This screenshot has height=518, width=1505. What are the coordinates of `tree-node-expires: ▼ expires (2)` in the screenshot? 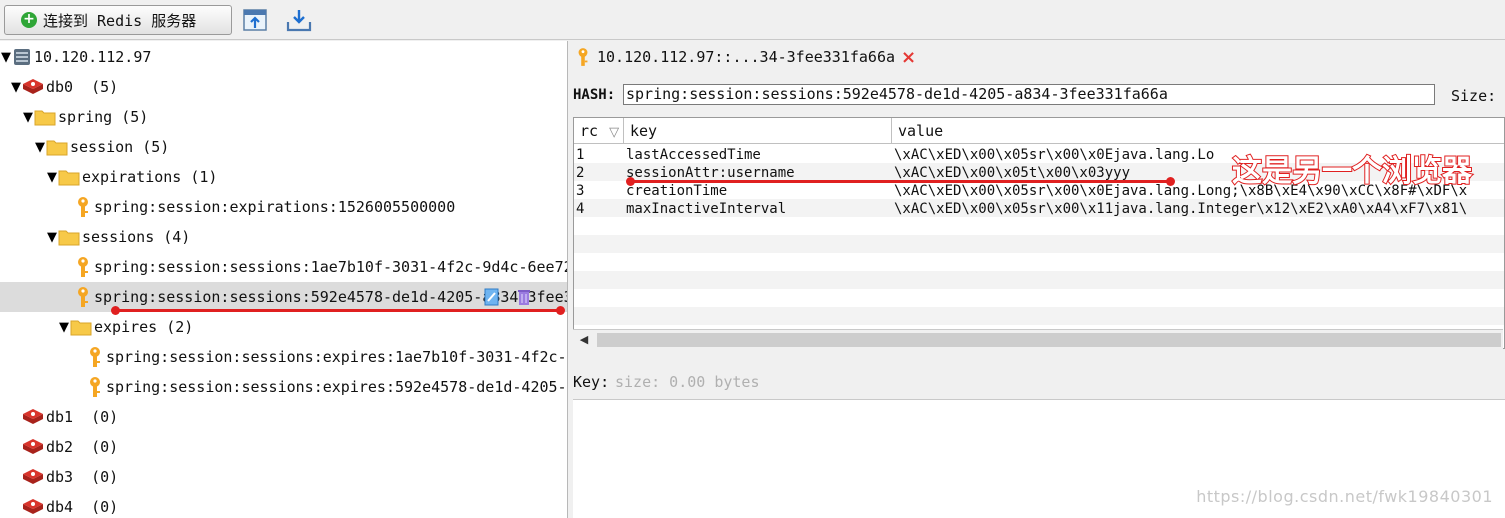 It's located at (283, 327).